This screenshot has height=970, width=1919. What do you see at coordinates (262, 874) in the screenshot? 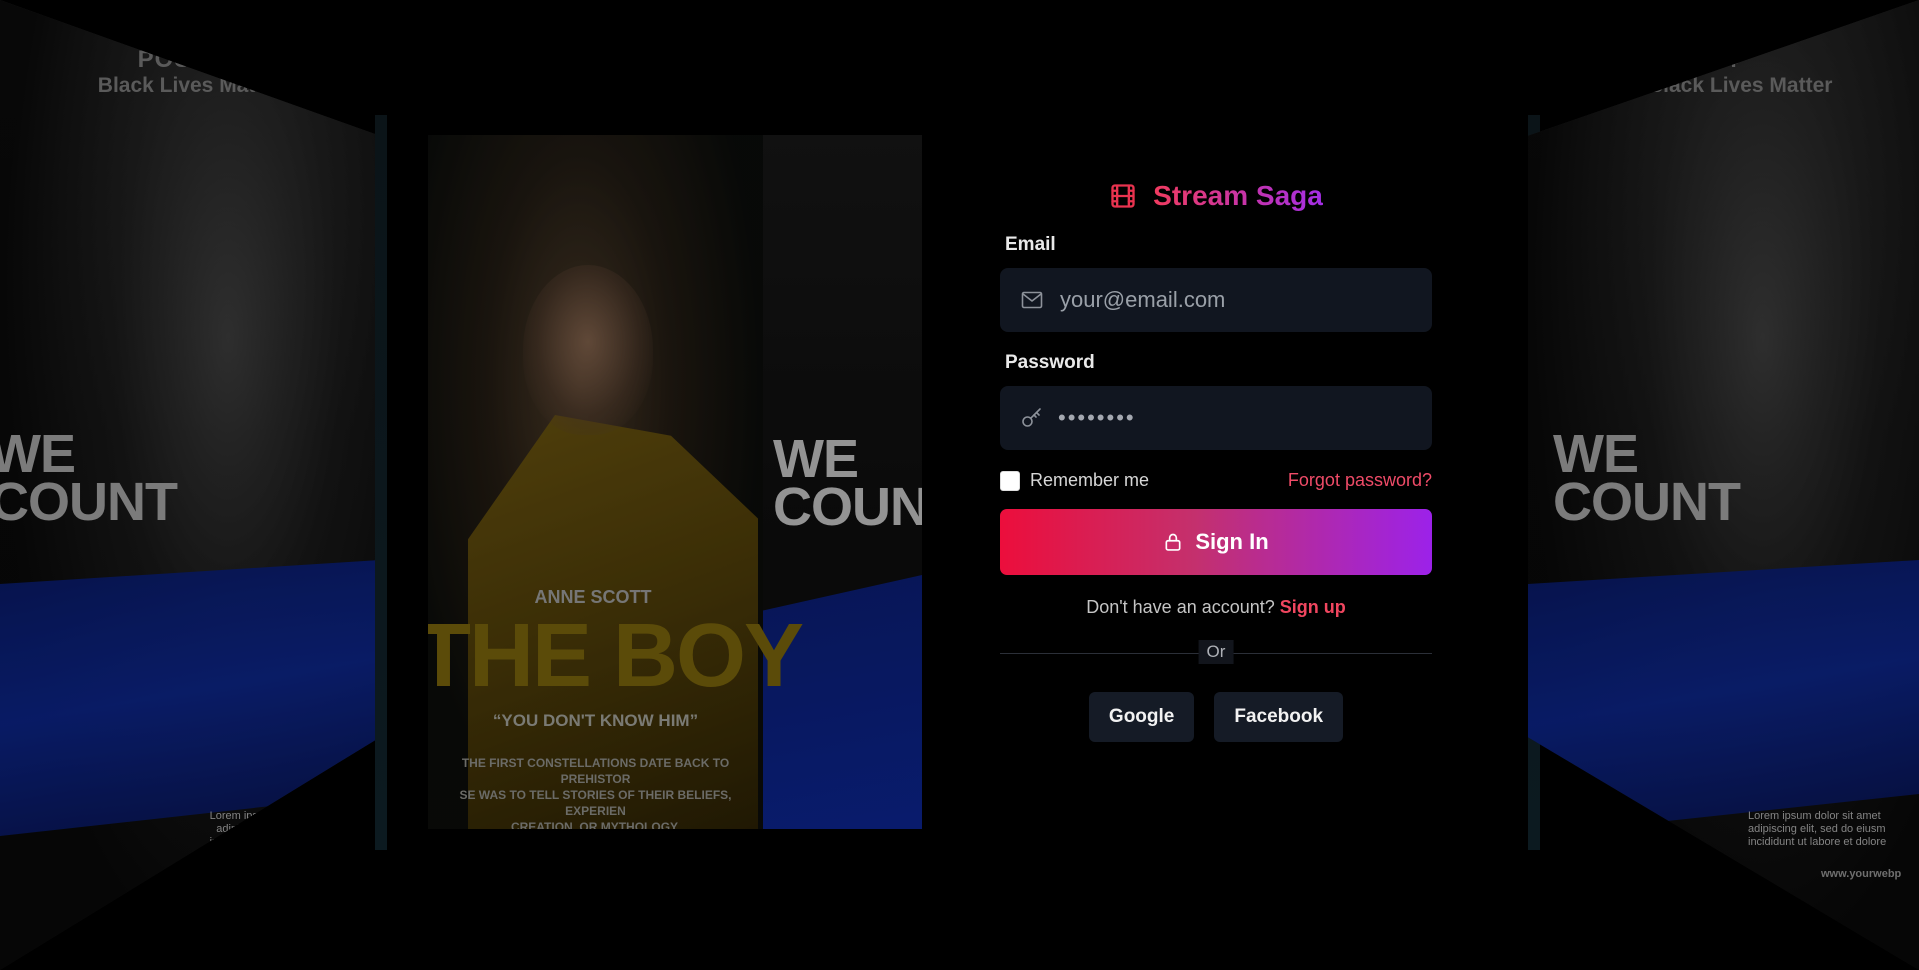
I see `left-poster-url: www.y` at bounding box center [262, 874].